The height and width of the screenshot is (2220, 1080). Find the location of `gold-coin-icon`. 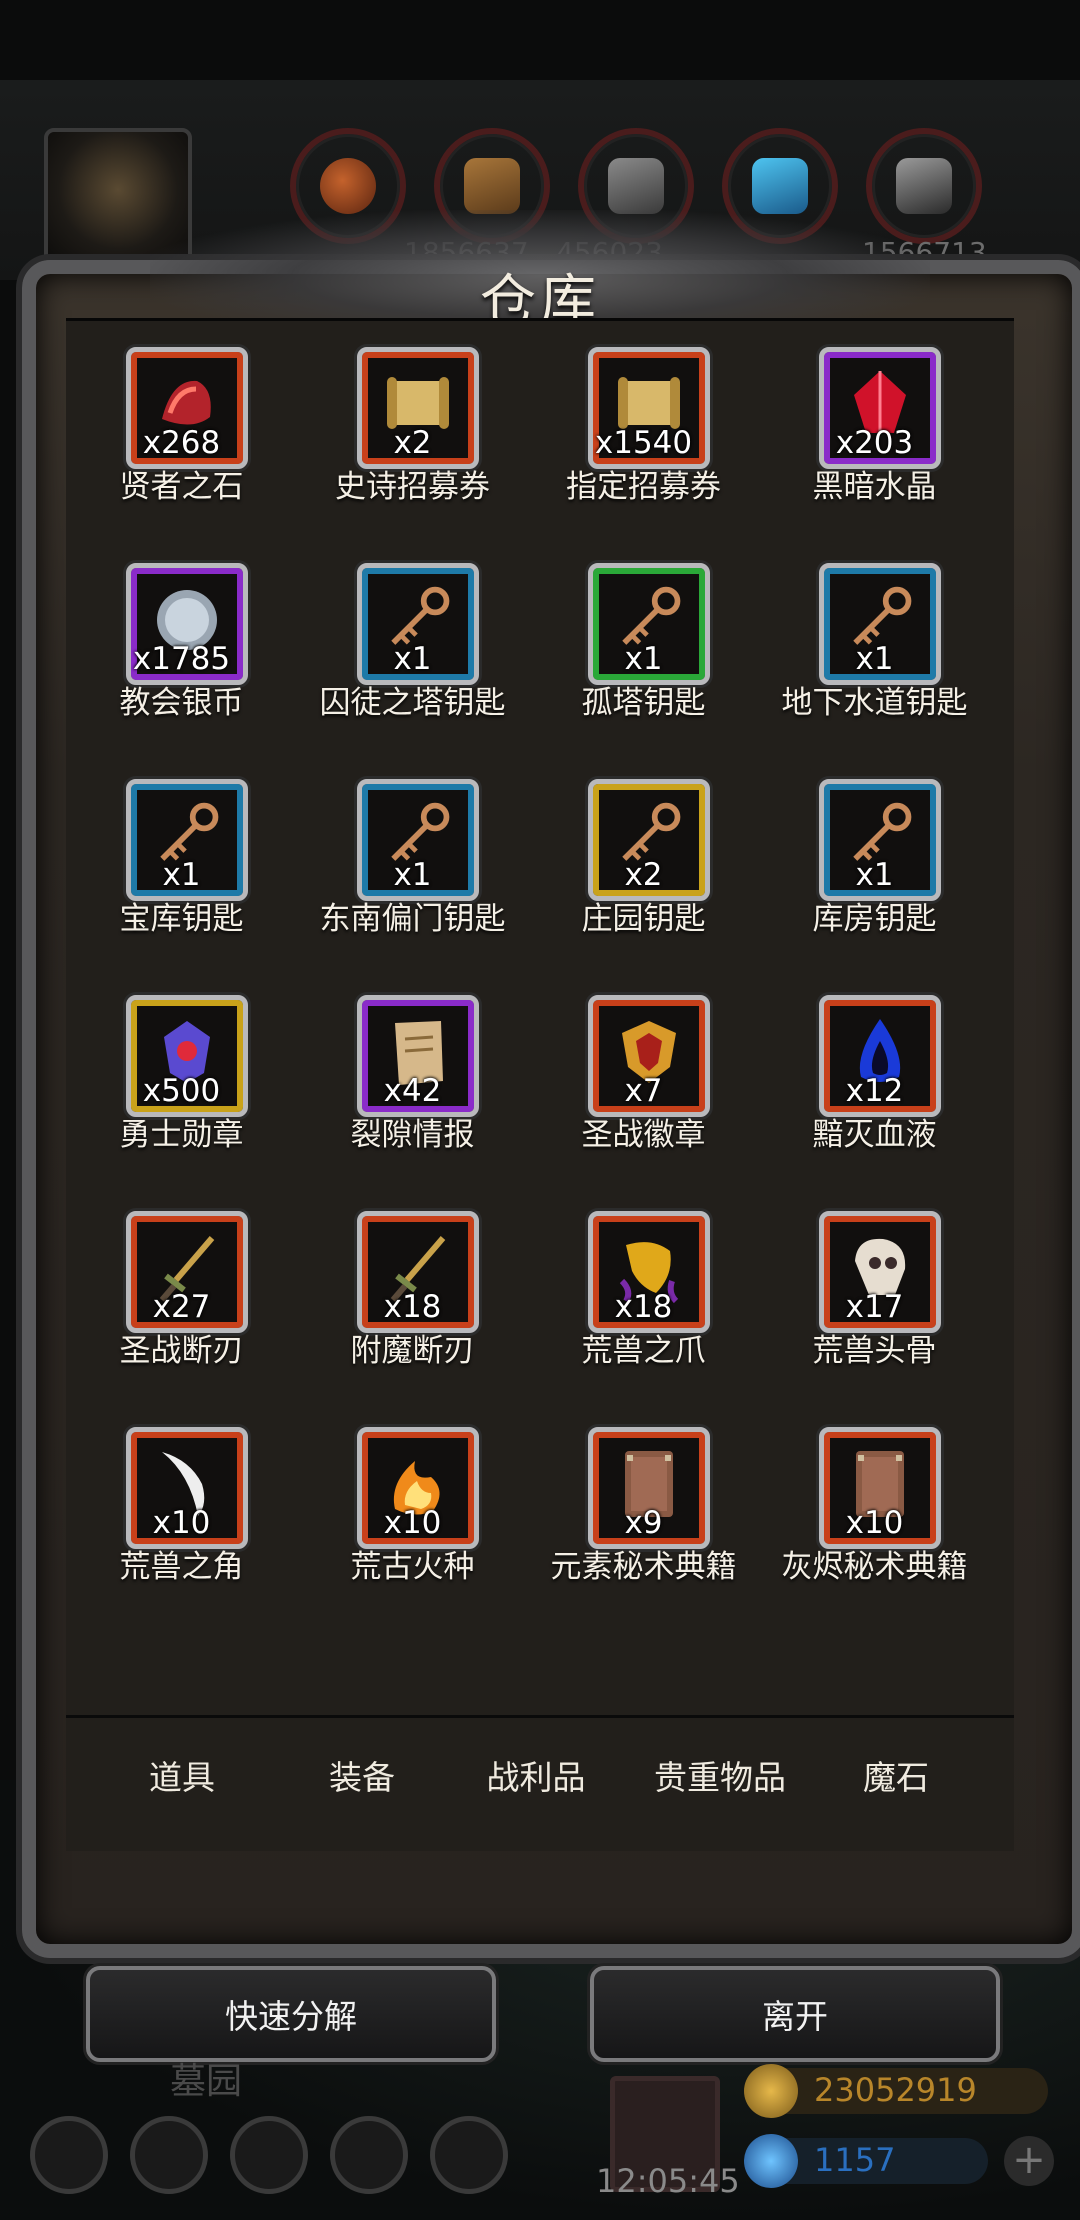

gold-coin-icon is located at coordinates (771, 2091).